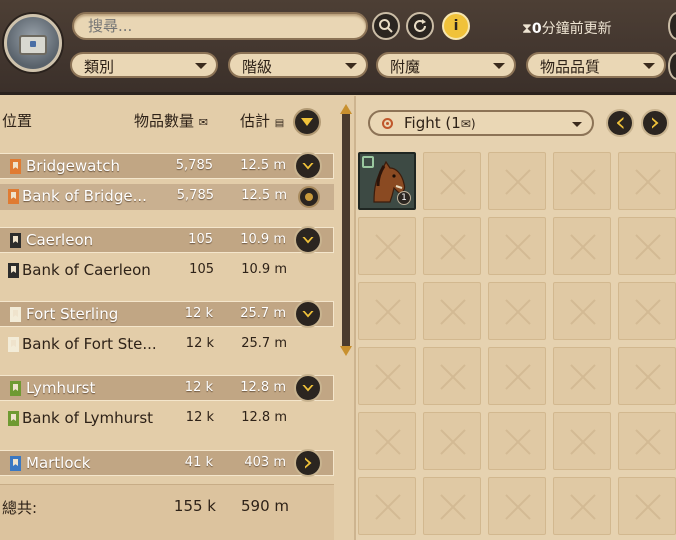  Describe the element at coordinates (620, 123) in the screenshot. I see `previous-tab-button` at that location.